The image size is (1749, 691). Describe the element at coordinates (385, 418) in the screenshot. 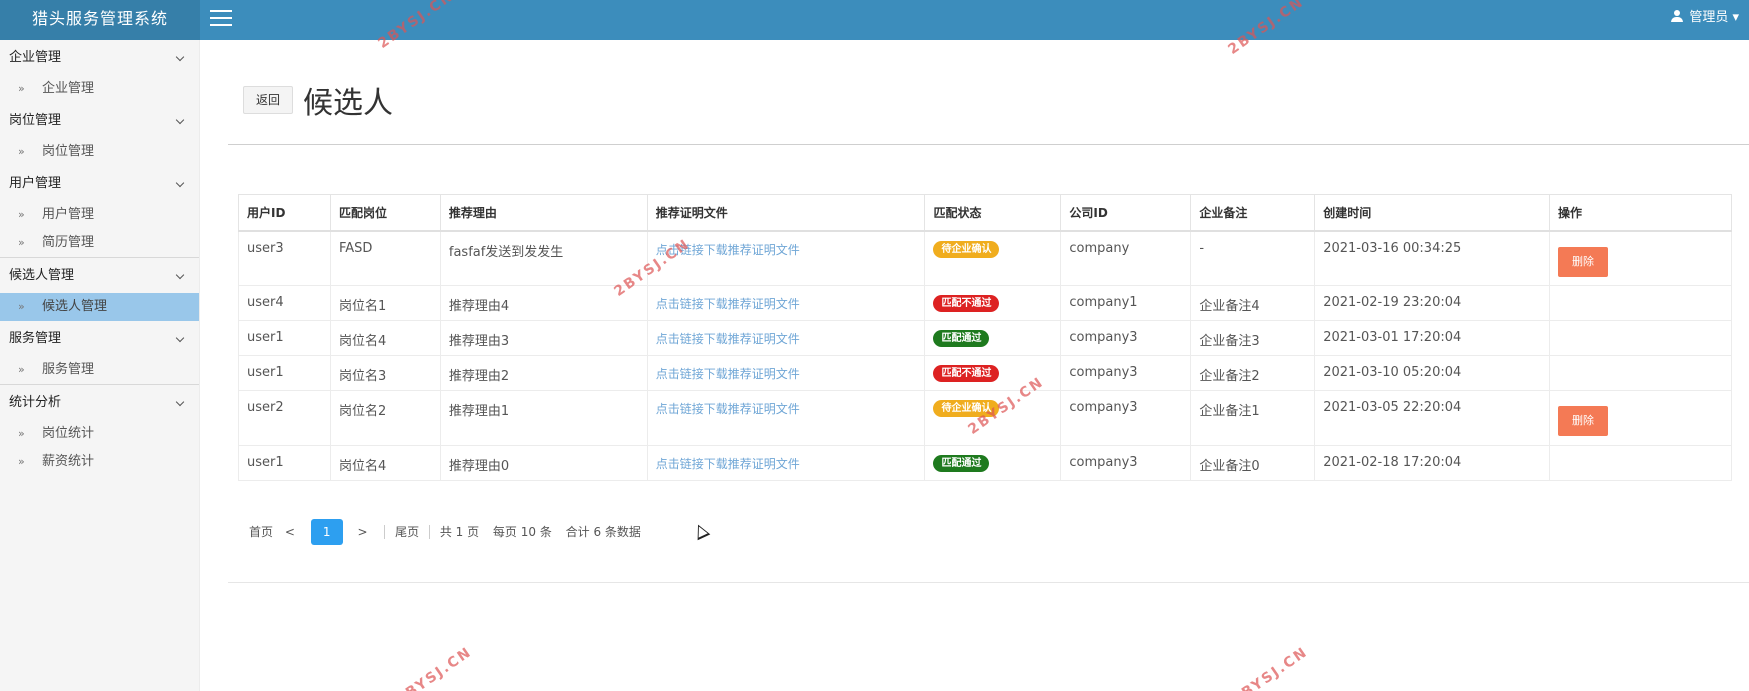

I see `cell-job: 岗位名2` at that location.